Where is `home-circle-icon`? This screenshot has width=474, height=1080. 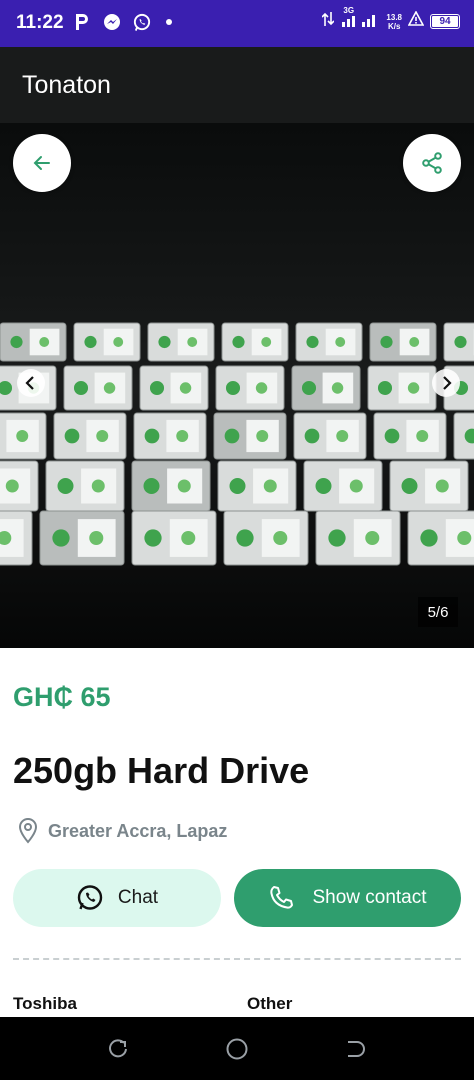
home-circle-icon is located at coordinates (237, 1049).